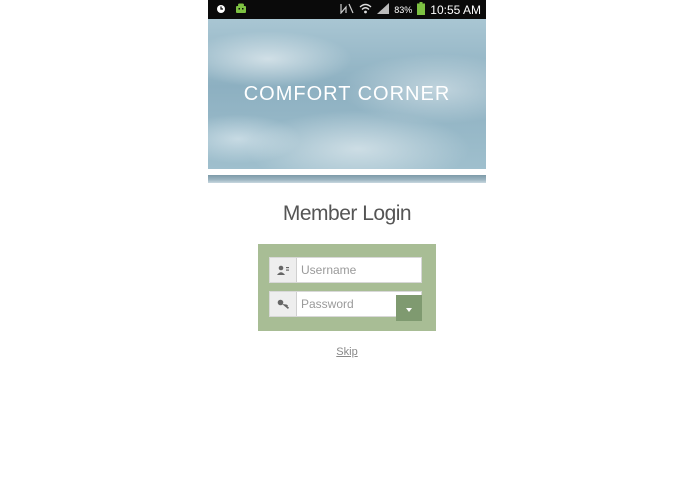 The image size is (695, 494). I want to click on hero-title: COMFORT CORNER, so click(347, 93).